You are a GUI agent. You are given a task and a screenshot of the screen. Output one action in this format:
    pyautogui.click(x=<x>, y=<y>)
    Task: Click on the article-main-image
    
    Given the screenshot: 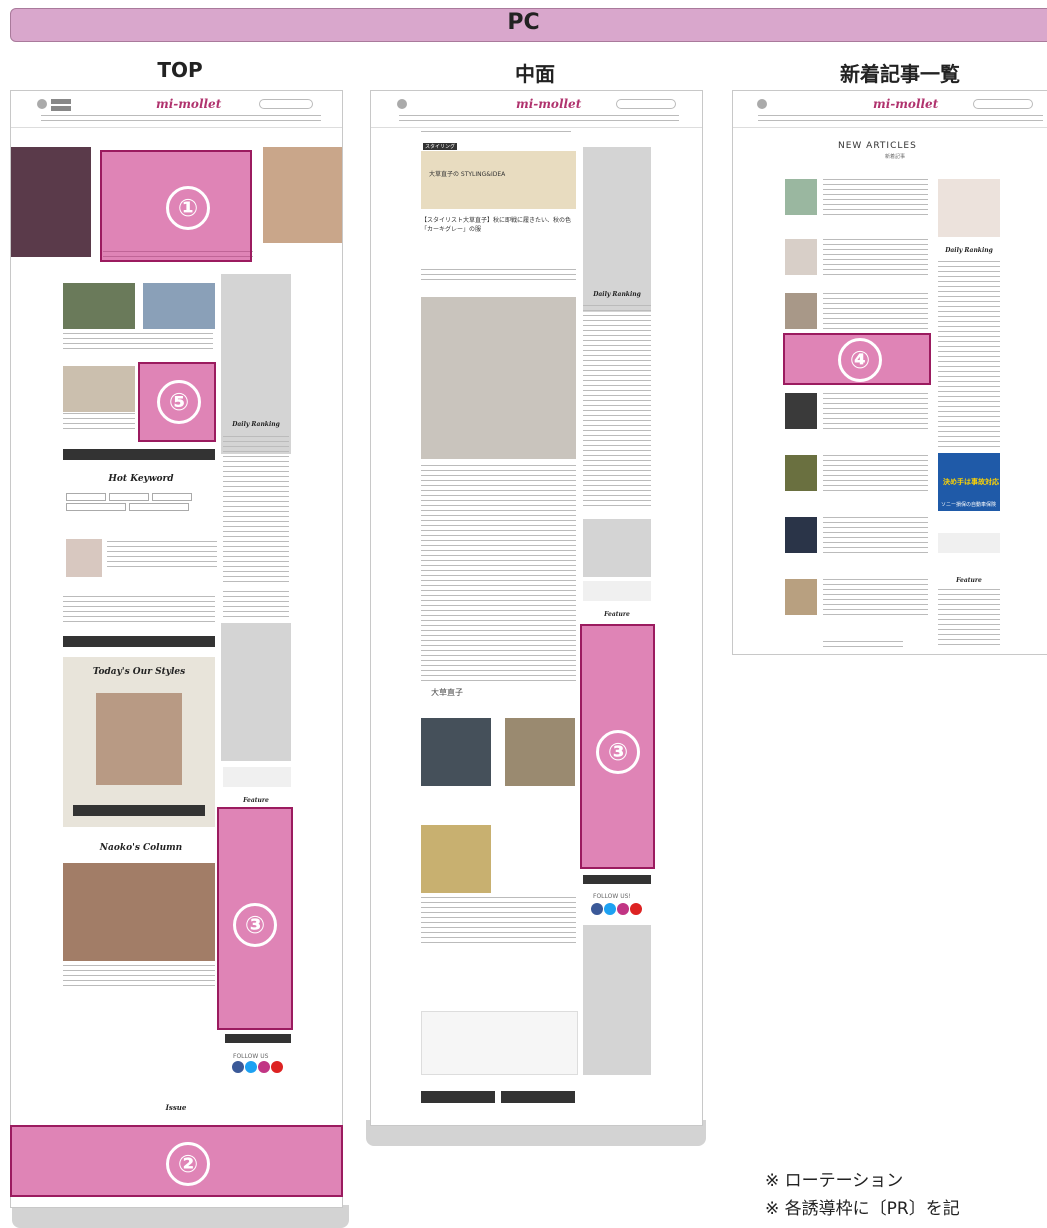 What is the action you would take?
    pyautogui.click(x=498, y=378)
    